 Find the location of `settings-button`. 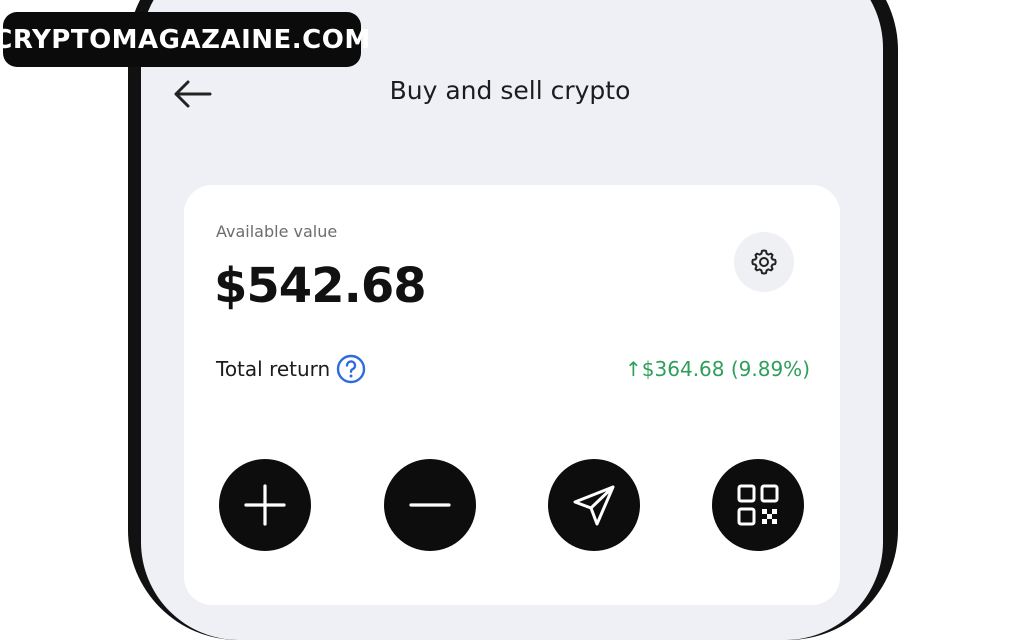

settings-button is located at coordinates (764, 262).